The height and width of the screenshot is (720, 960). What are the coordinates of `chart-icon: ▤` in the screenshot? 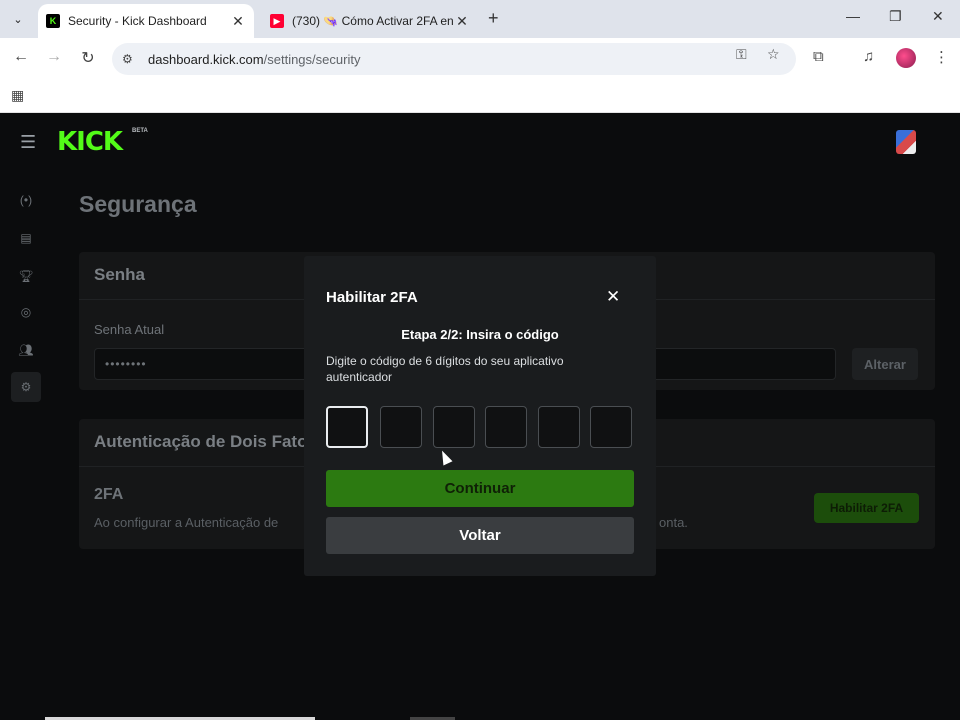 It's located at (26, 238).